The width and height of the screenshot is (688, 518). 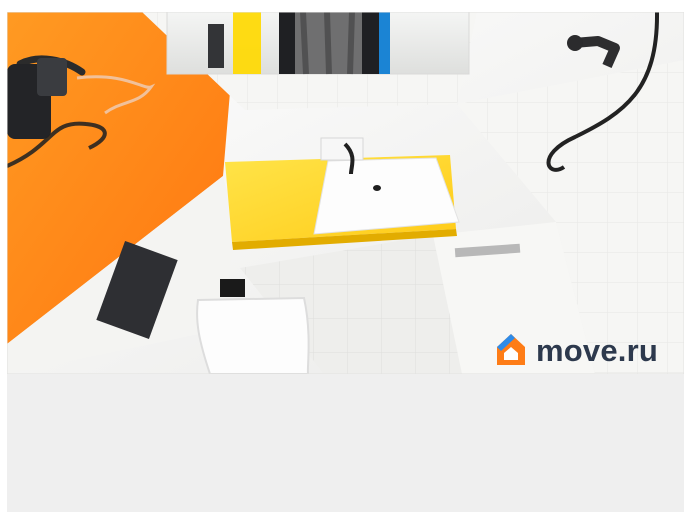 What do you see at coordinates (216, 46) in the screenshot?
I see `wall-switch` at bounding box center [216, 46].